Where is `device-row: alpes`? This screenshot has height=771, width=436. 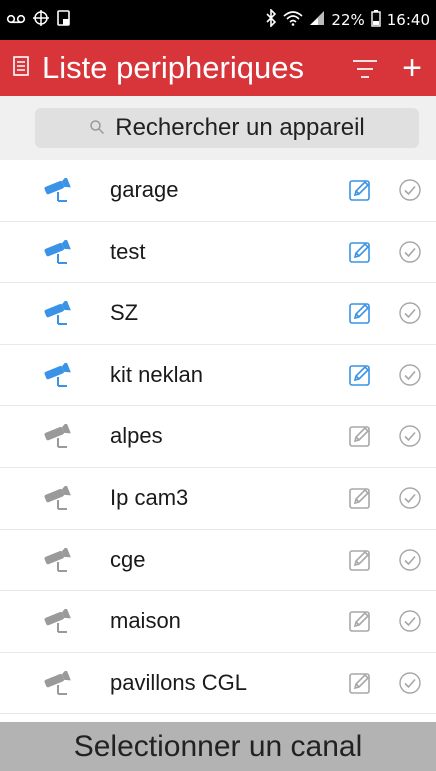
device-row: alpes is located at coordinates (218, 437).